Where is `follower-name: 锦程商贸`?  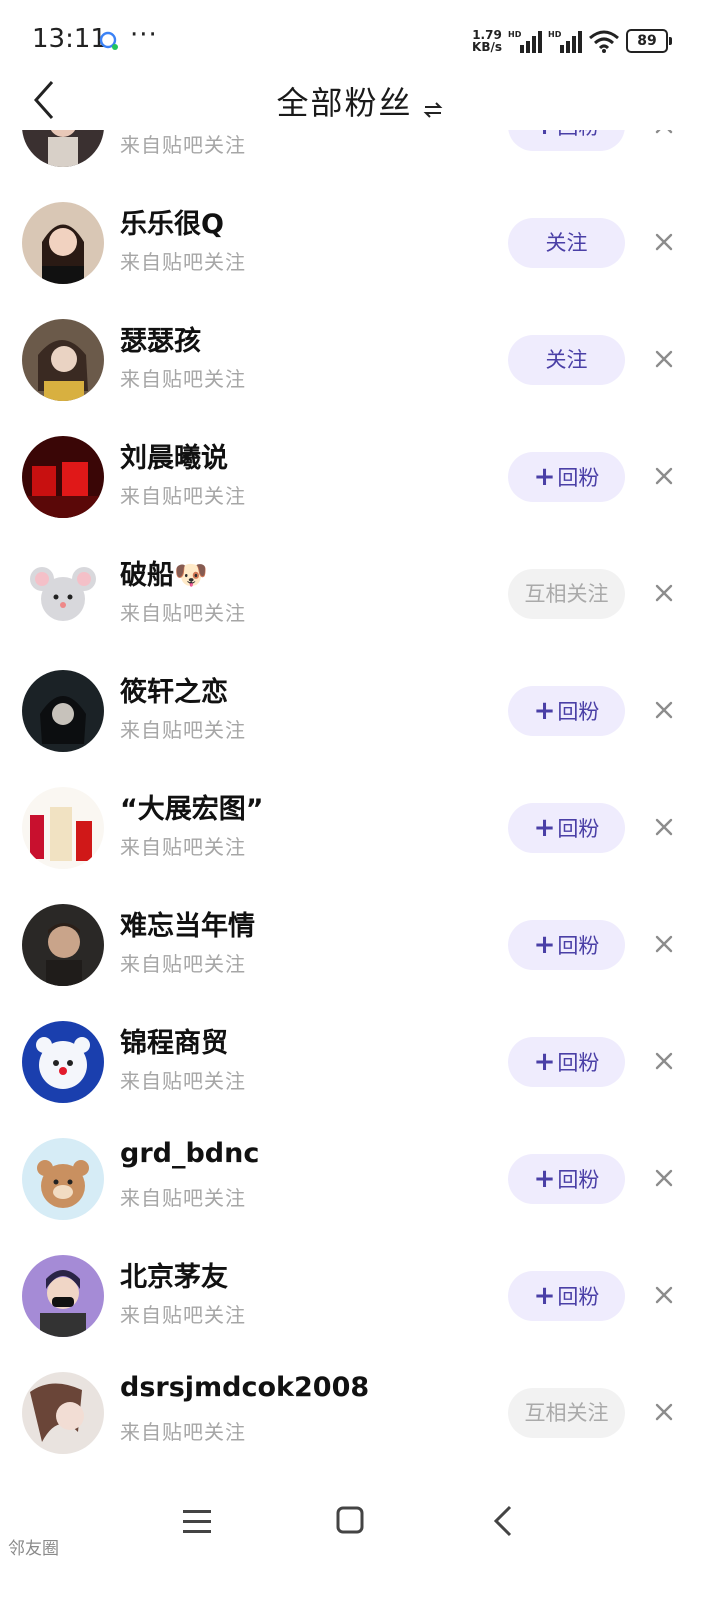
follower-name: 锦程商贸 is located at coordinates (174, 1040).